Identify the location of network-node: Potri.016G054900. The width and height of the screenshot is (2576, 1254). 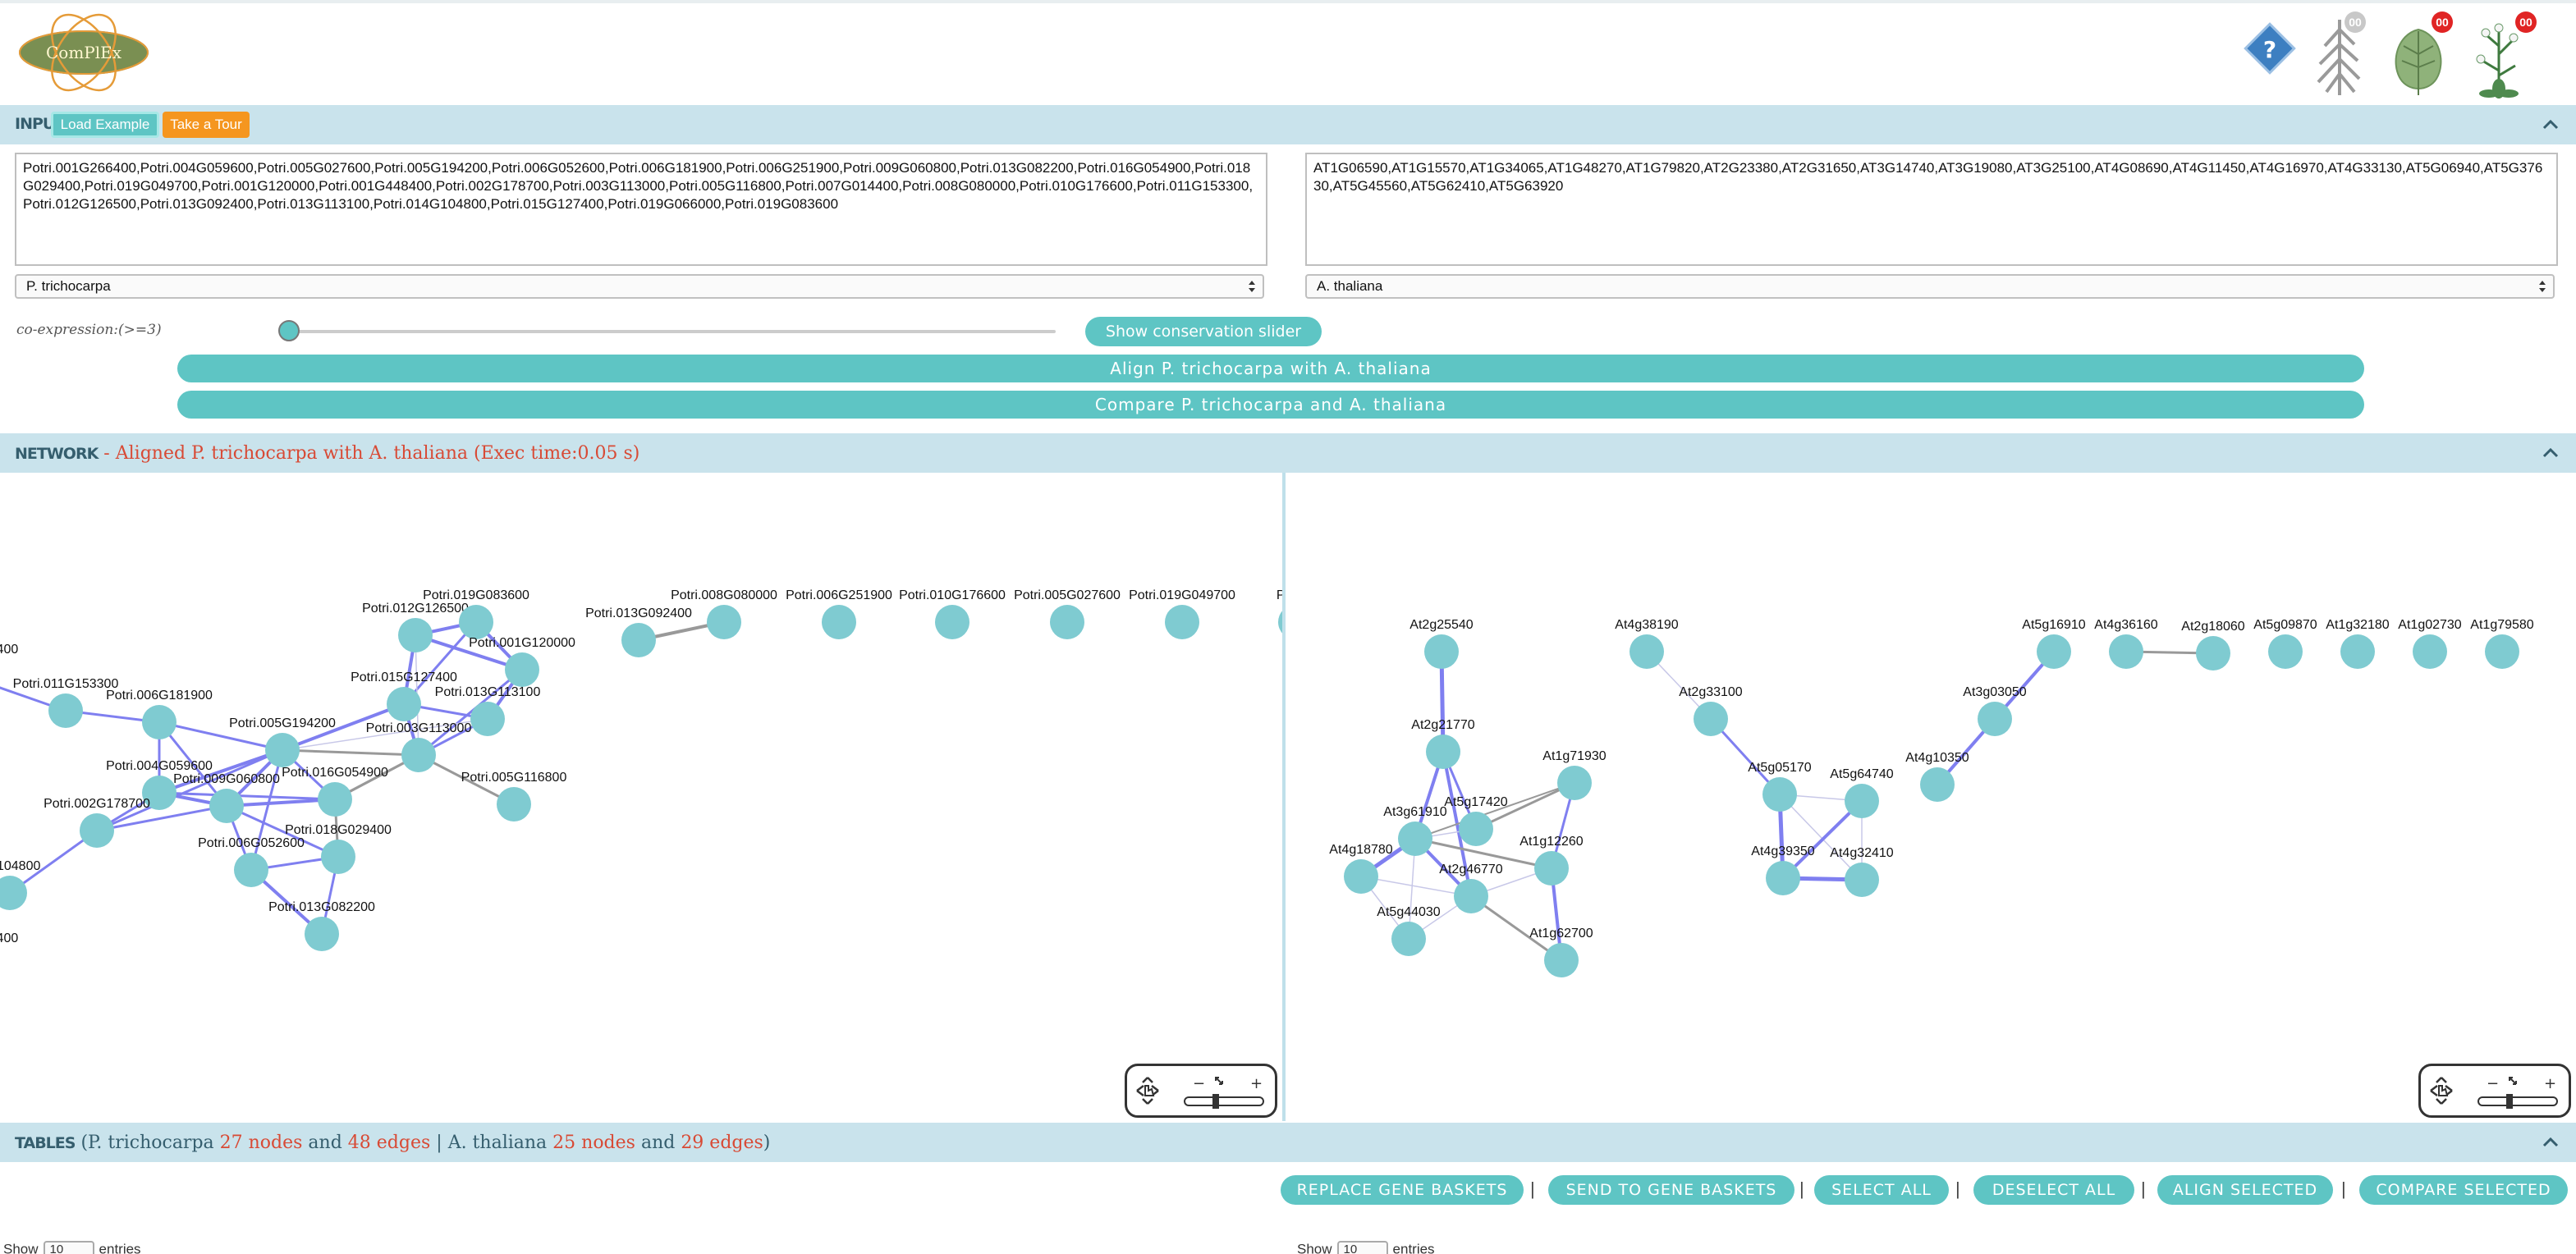
(335, 791).